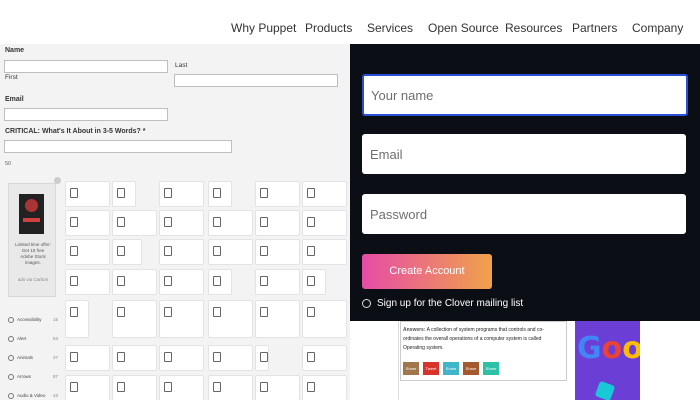 Image resolution: width=700 pixels, height=400 pixels. What do you see at coordinates (657, 28) in the screenshot?
I see `nav-company: Company` at bounding box center [657, 28].